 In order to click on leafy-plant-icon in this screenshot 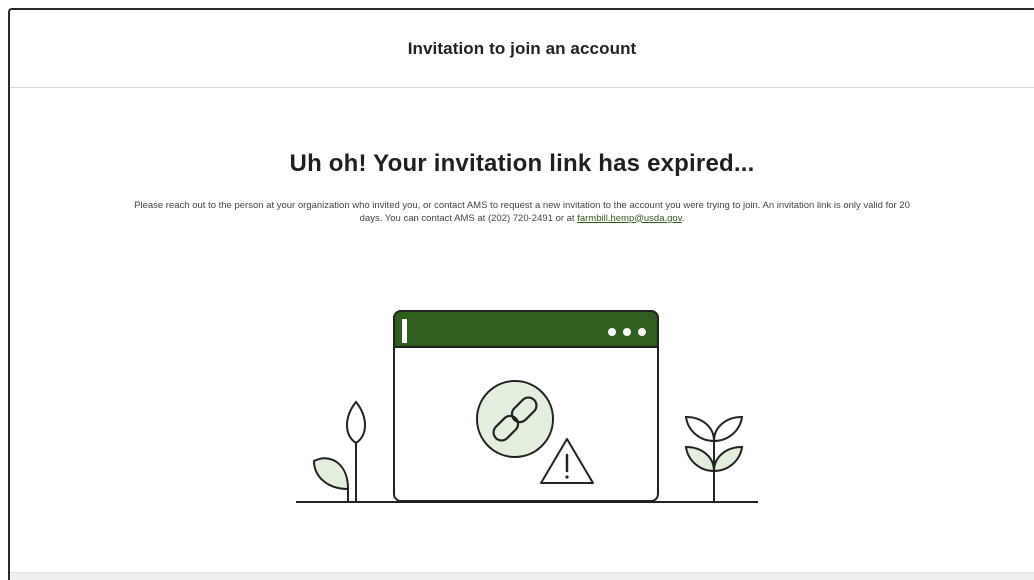, I will do `click(714, 458)`.